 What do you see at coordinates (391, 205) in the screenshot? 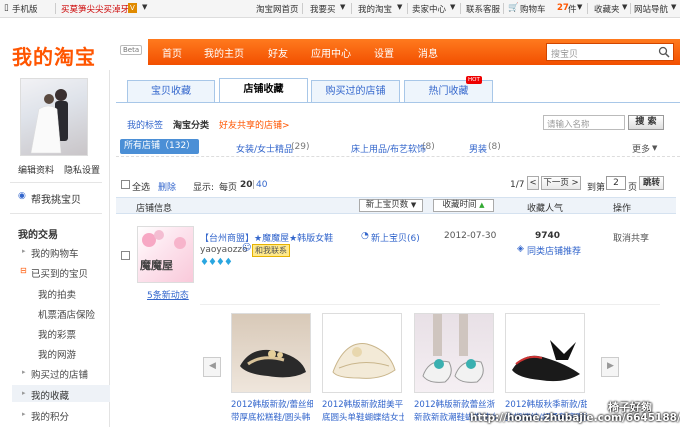
I see `sort-new-items-button: 新上宝贝数 ▼` at bounding box center [391, 205].